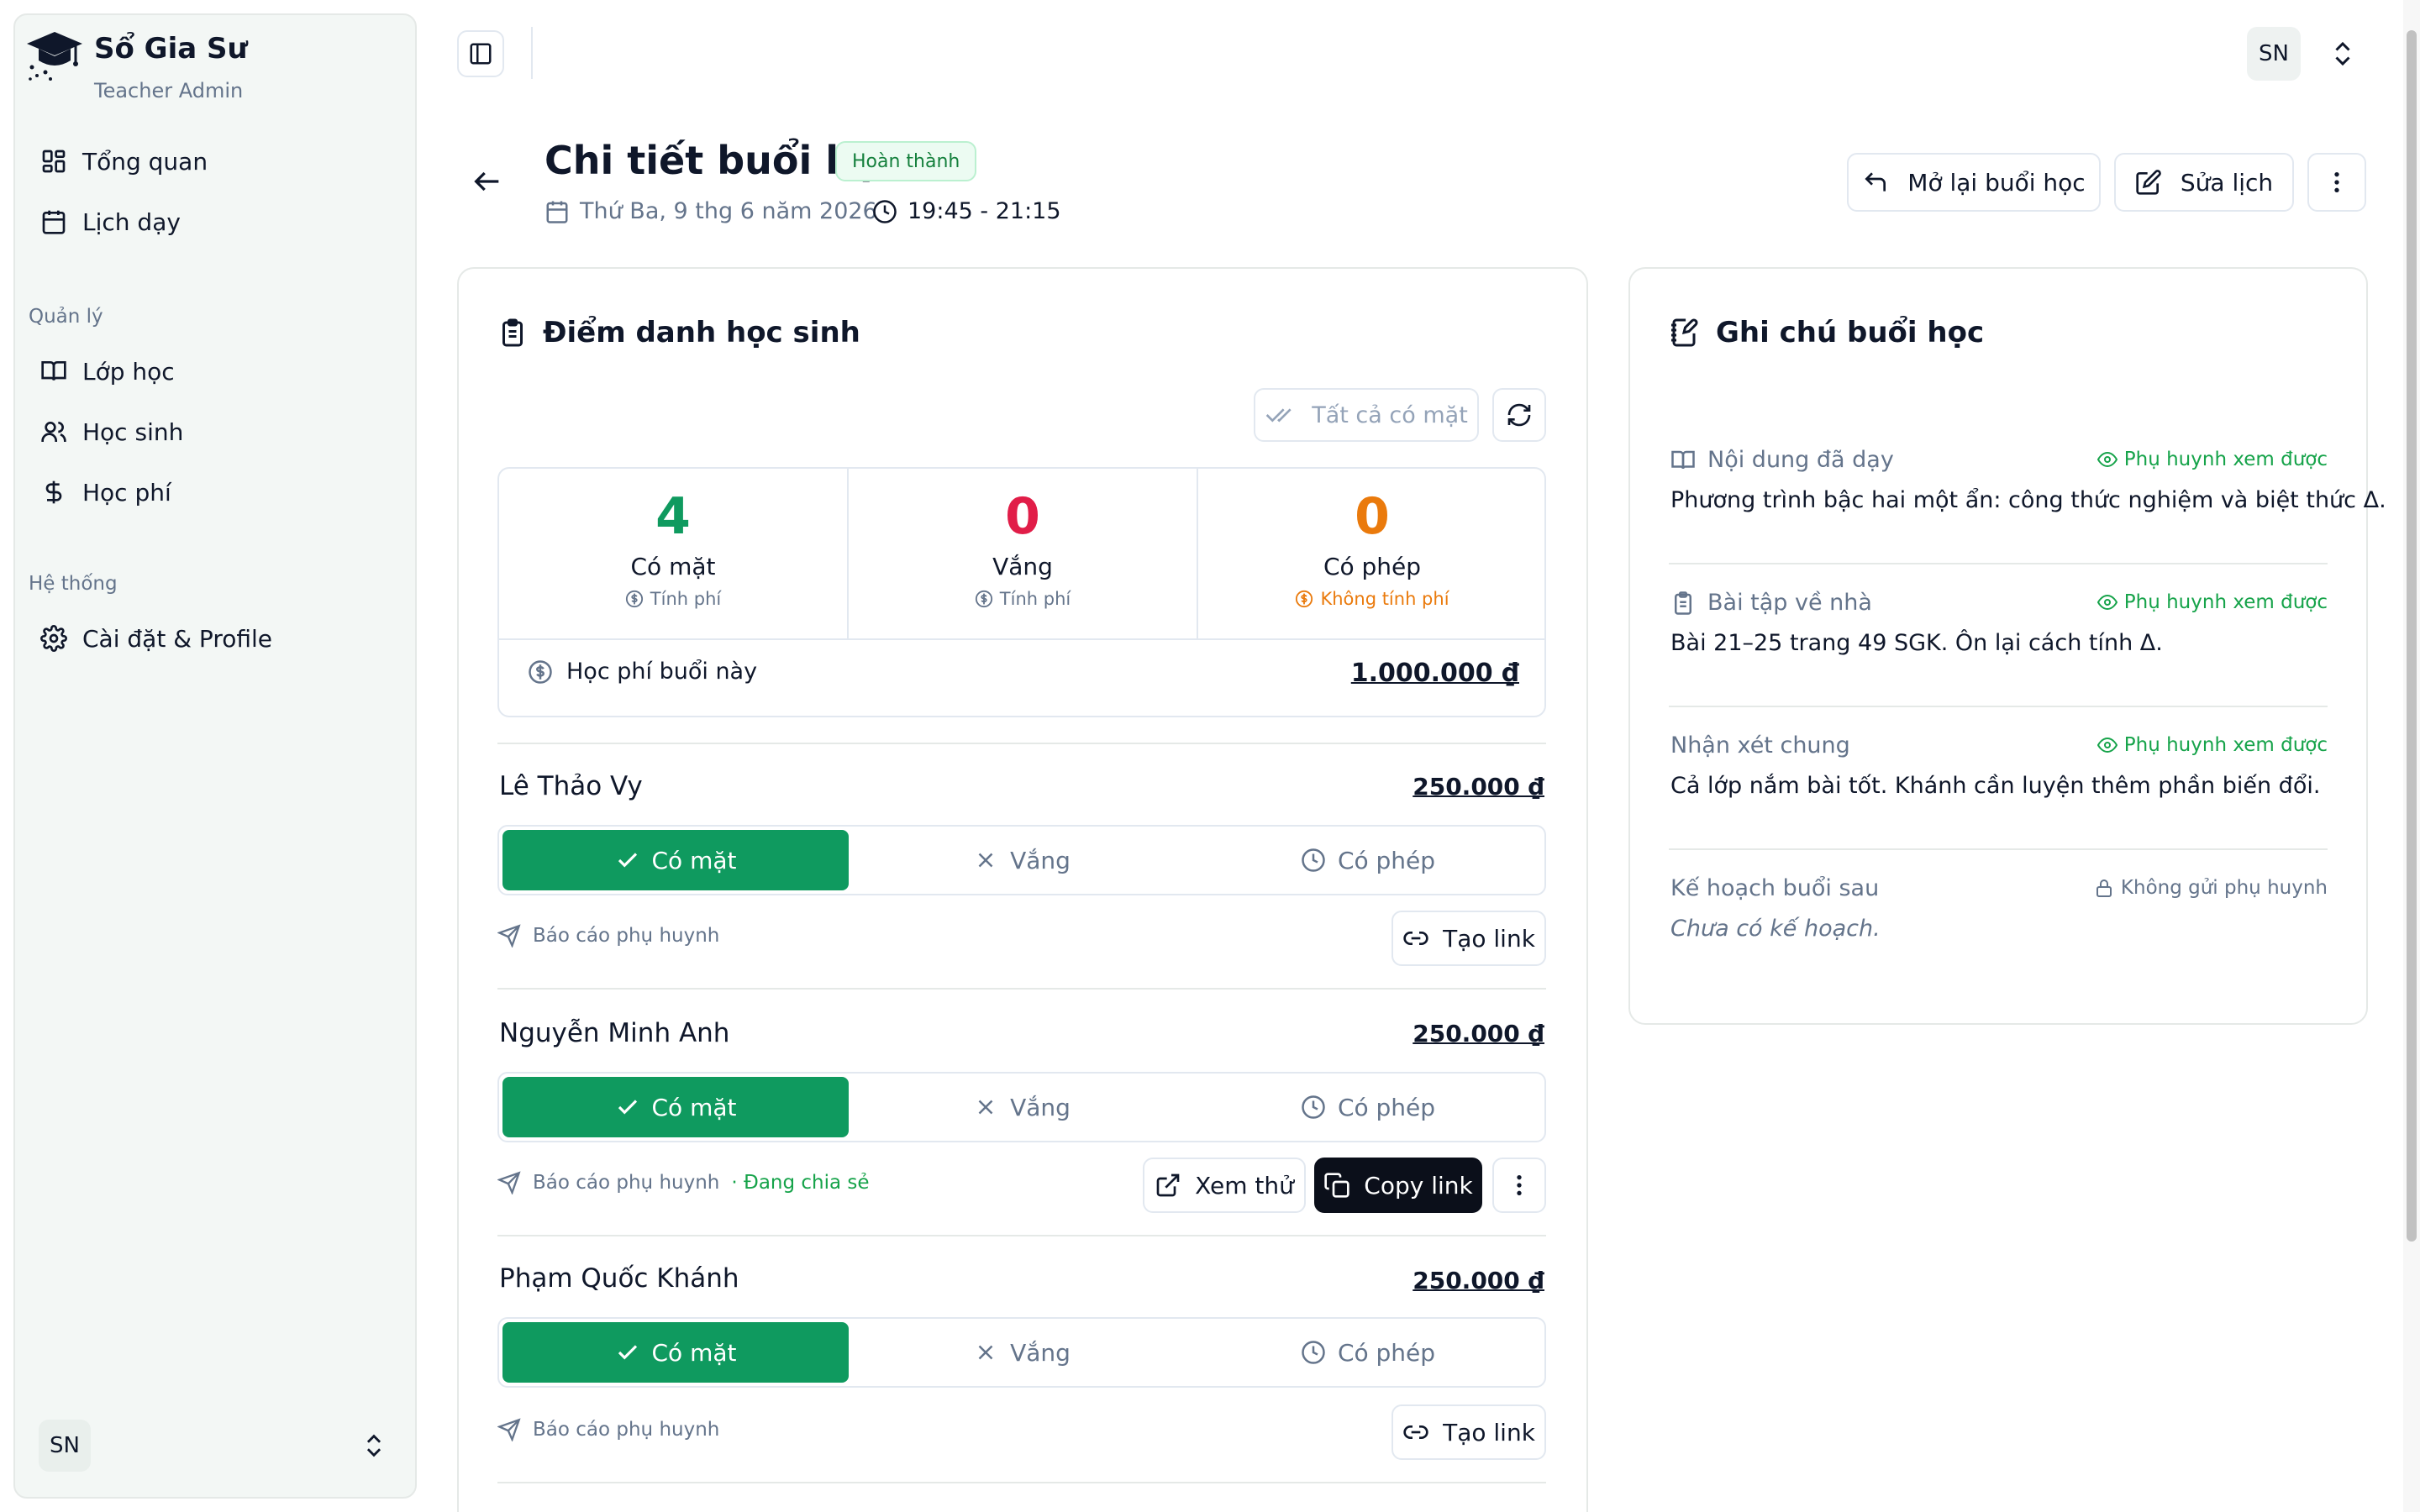  What do you see at coordinates (1775, 888) in the screenshot?
I see `note-title: Kế hoạch buổi sau` at bounding box center [1775, 888].